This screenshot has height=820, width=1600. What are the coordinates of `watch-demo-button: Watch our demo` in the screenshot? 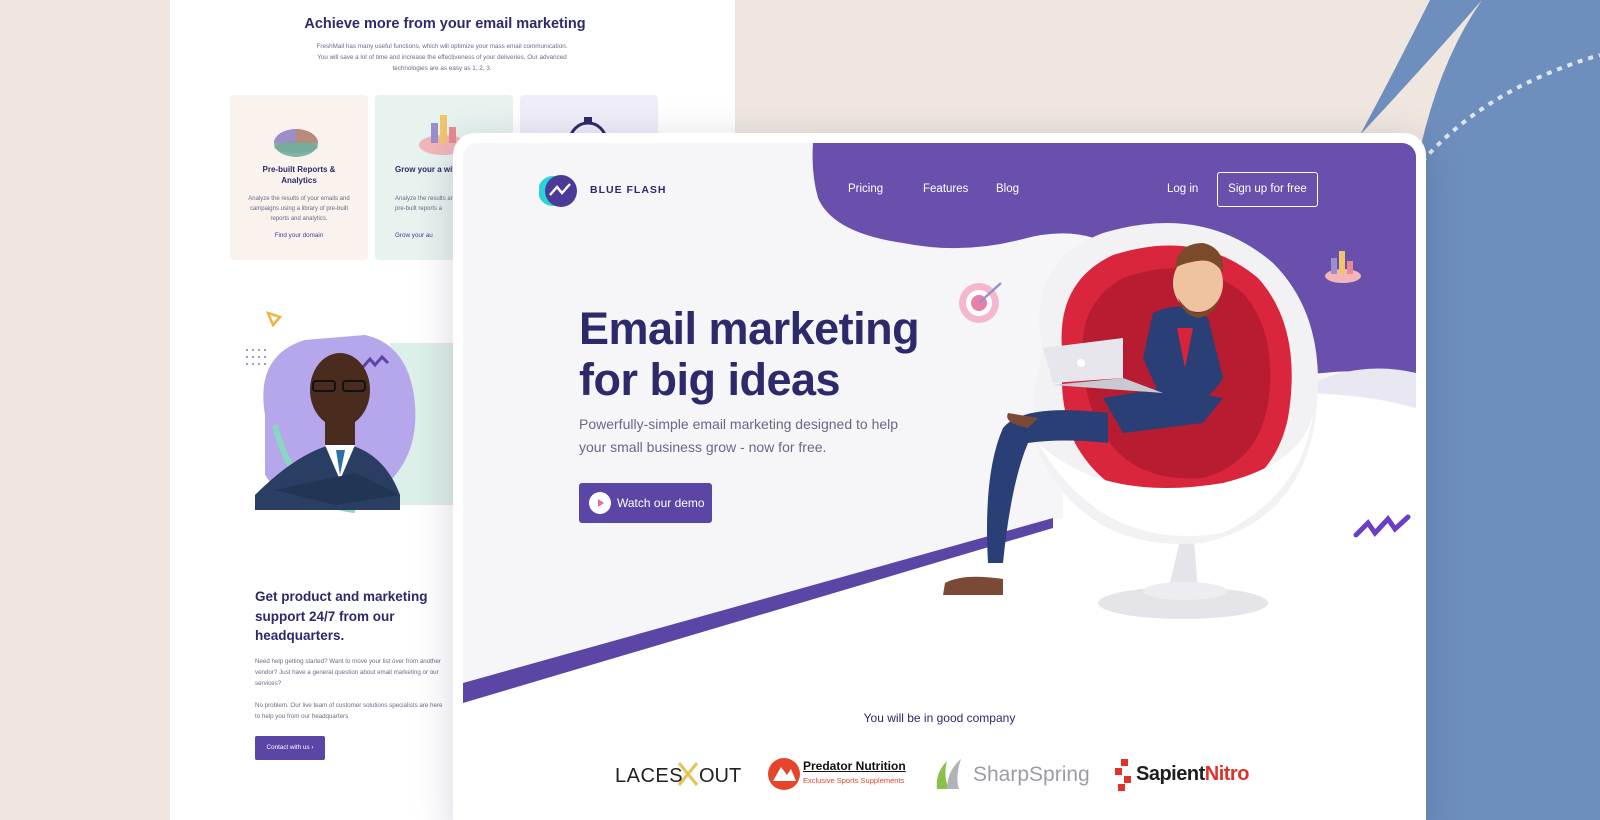 It's located at (645, 503).